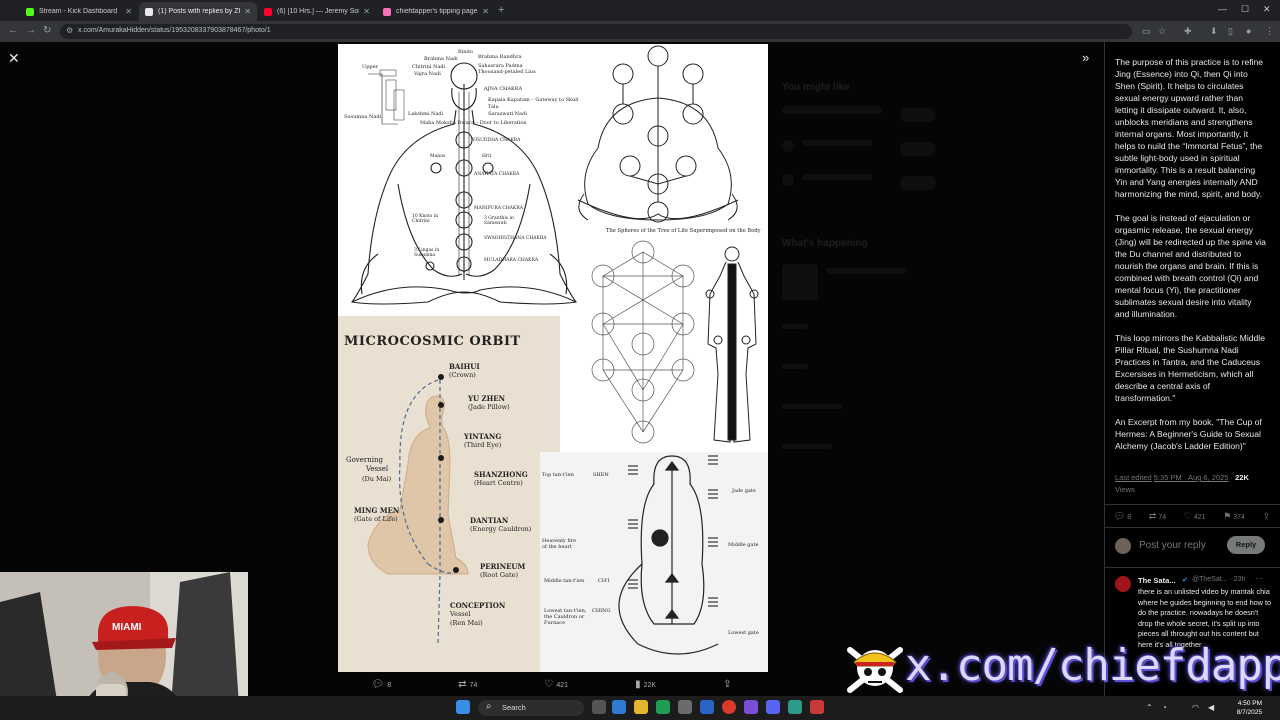 This screenshot has width=1280, height=720. Describe the element at coordinates (69, 30) in the screenshot. I see `site-info-icon: ⚙` at that location.